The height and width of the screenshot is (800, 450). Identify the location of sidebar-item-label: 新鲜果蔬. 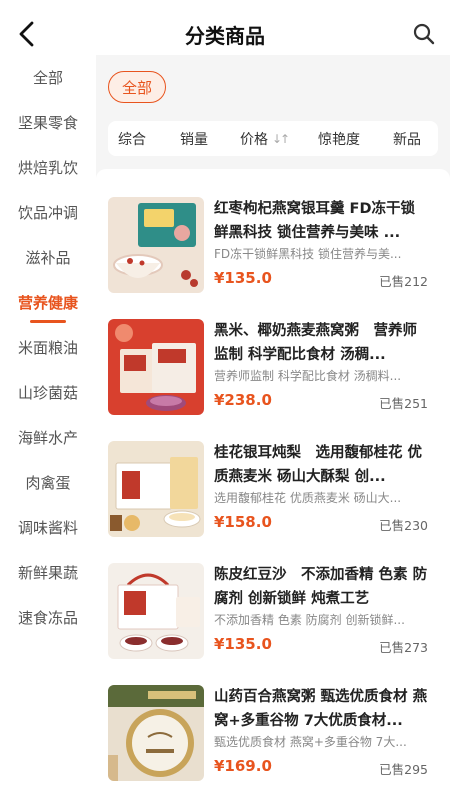
(47, 573).